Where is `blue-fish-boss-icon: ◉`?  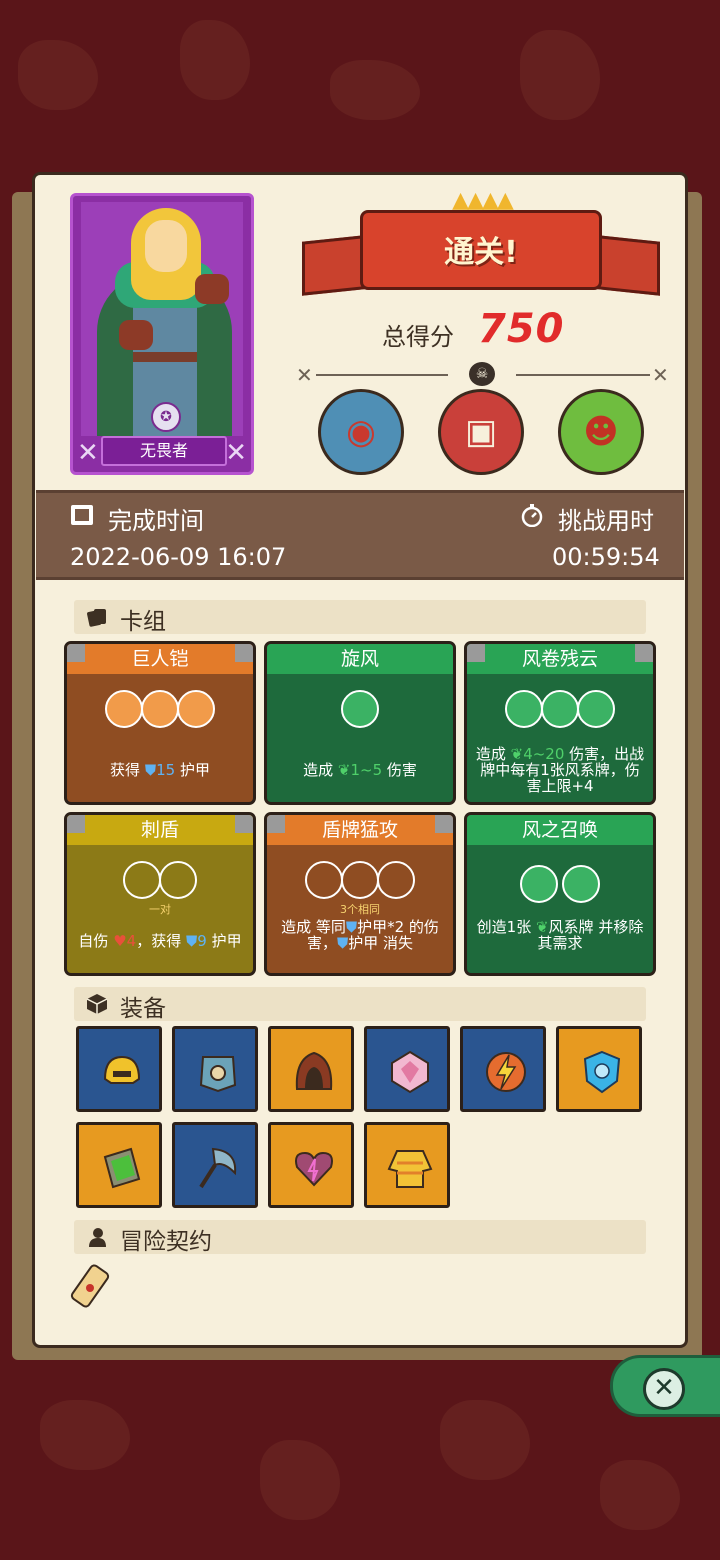
blue-fish-boss-icon: ◉ is located at coordinates (361, 432).